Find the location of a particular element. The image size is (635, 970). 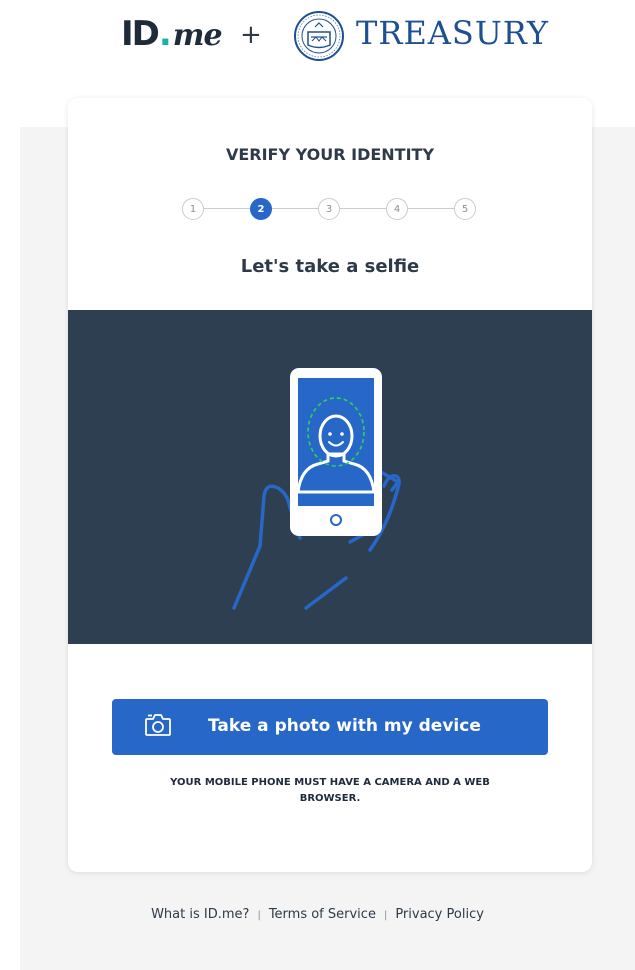

progress-stepper: 1 2 3 4 5 is located at coordinates (331, 209).